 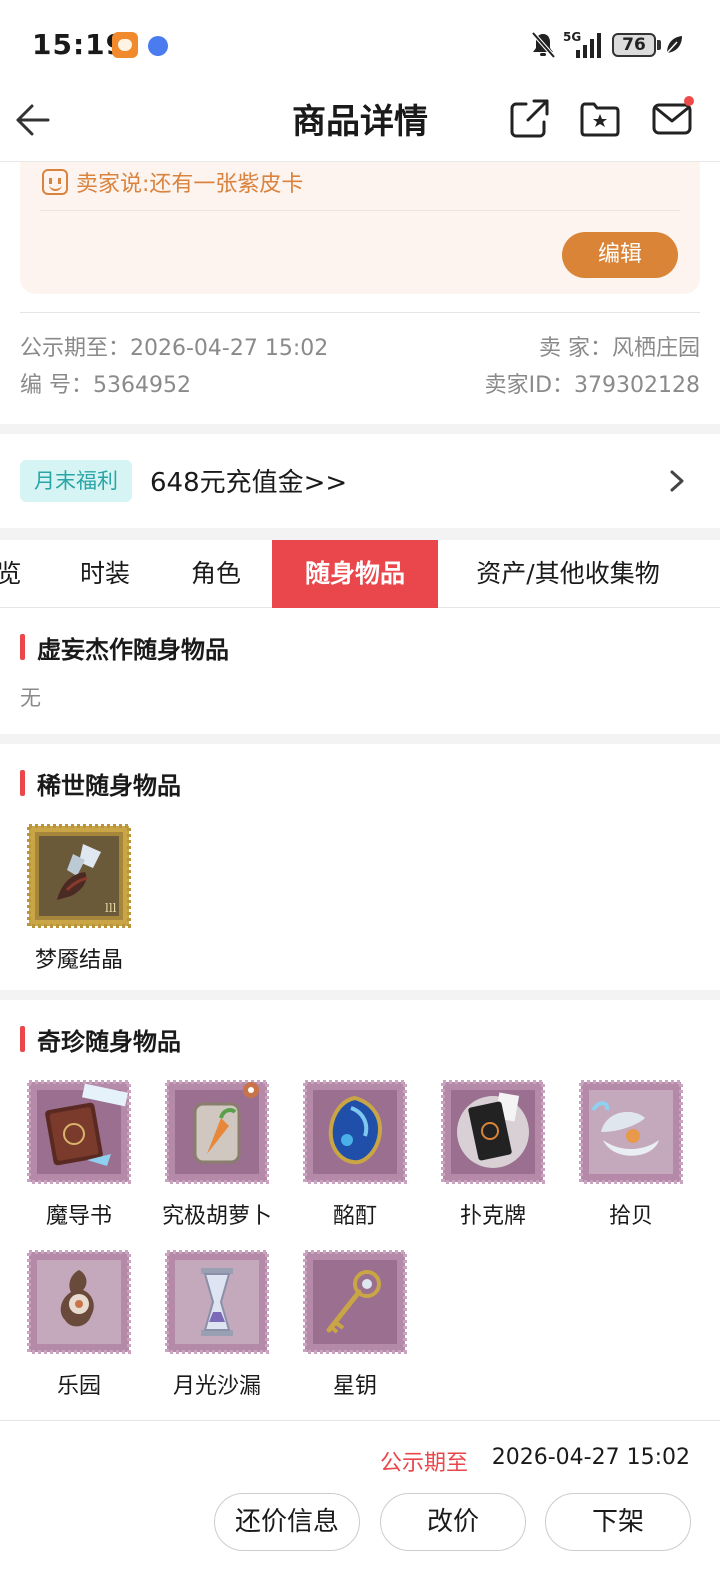 I want to click on seller-says-text: 卖家说:还有一张紫皮卡, so click(x=190, y=184).